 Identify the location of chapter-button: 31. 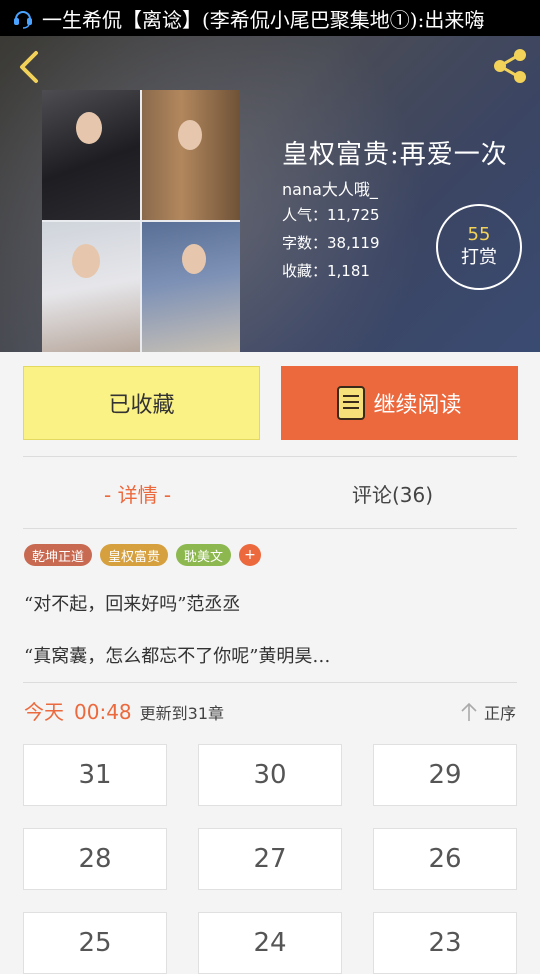
(95, 775).